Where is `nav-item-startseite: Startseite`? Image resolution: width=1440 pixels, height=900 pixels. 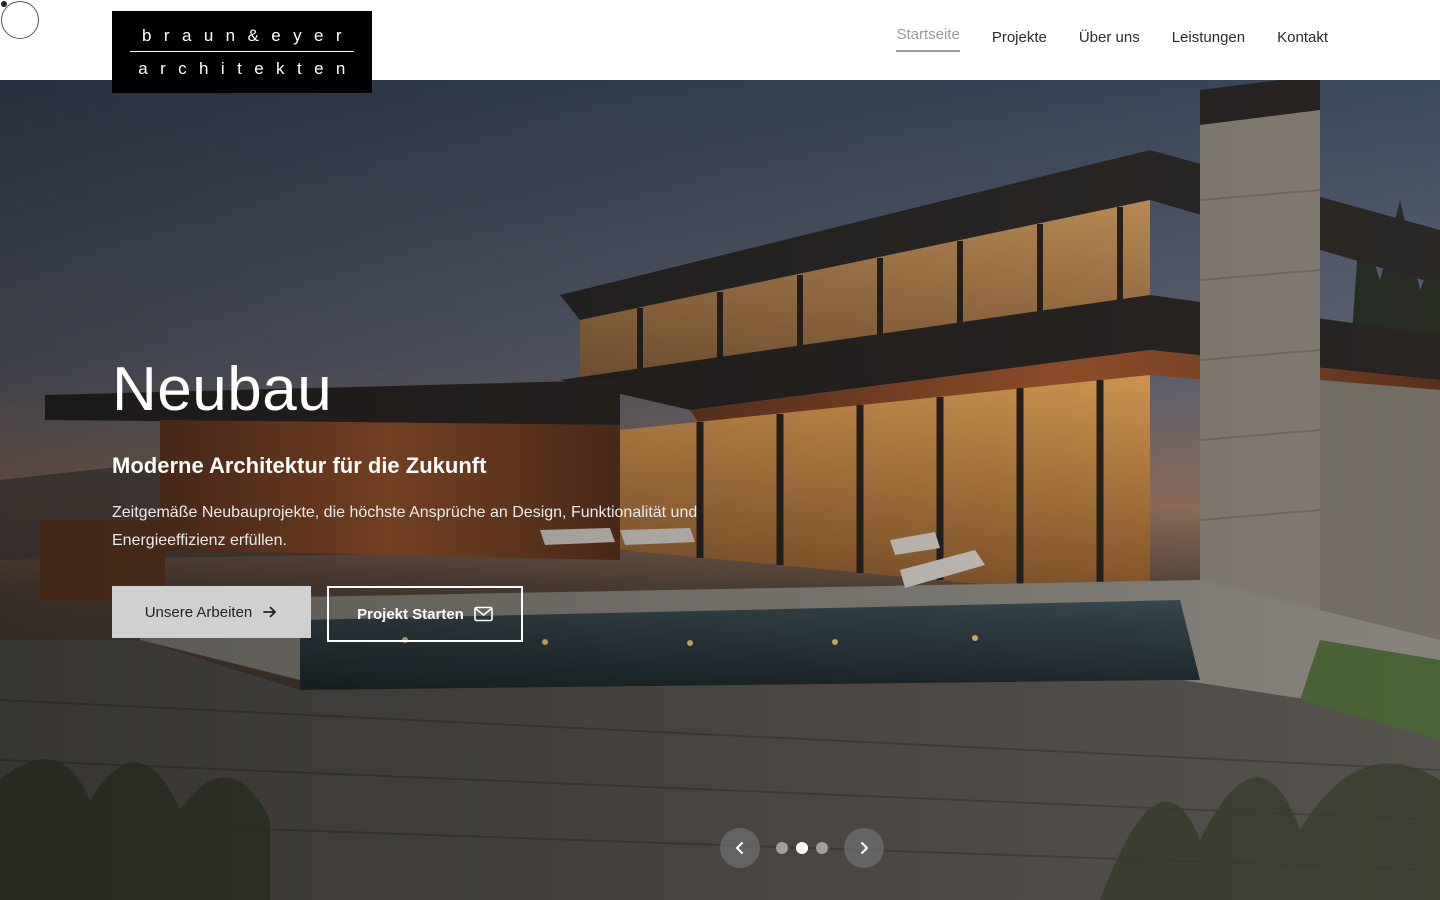
nav-item-startseite: Startseite is located at coordinates (928, 39).